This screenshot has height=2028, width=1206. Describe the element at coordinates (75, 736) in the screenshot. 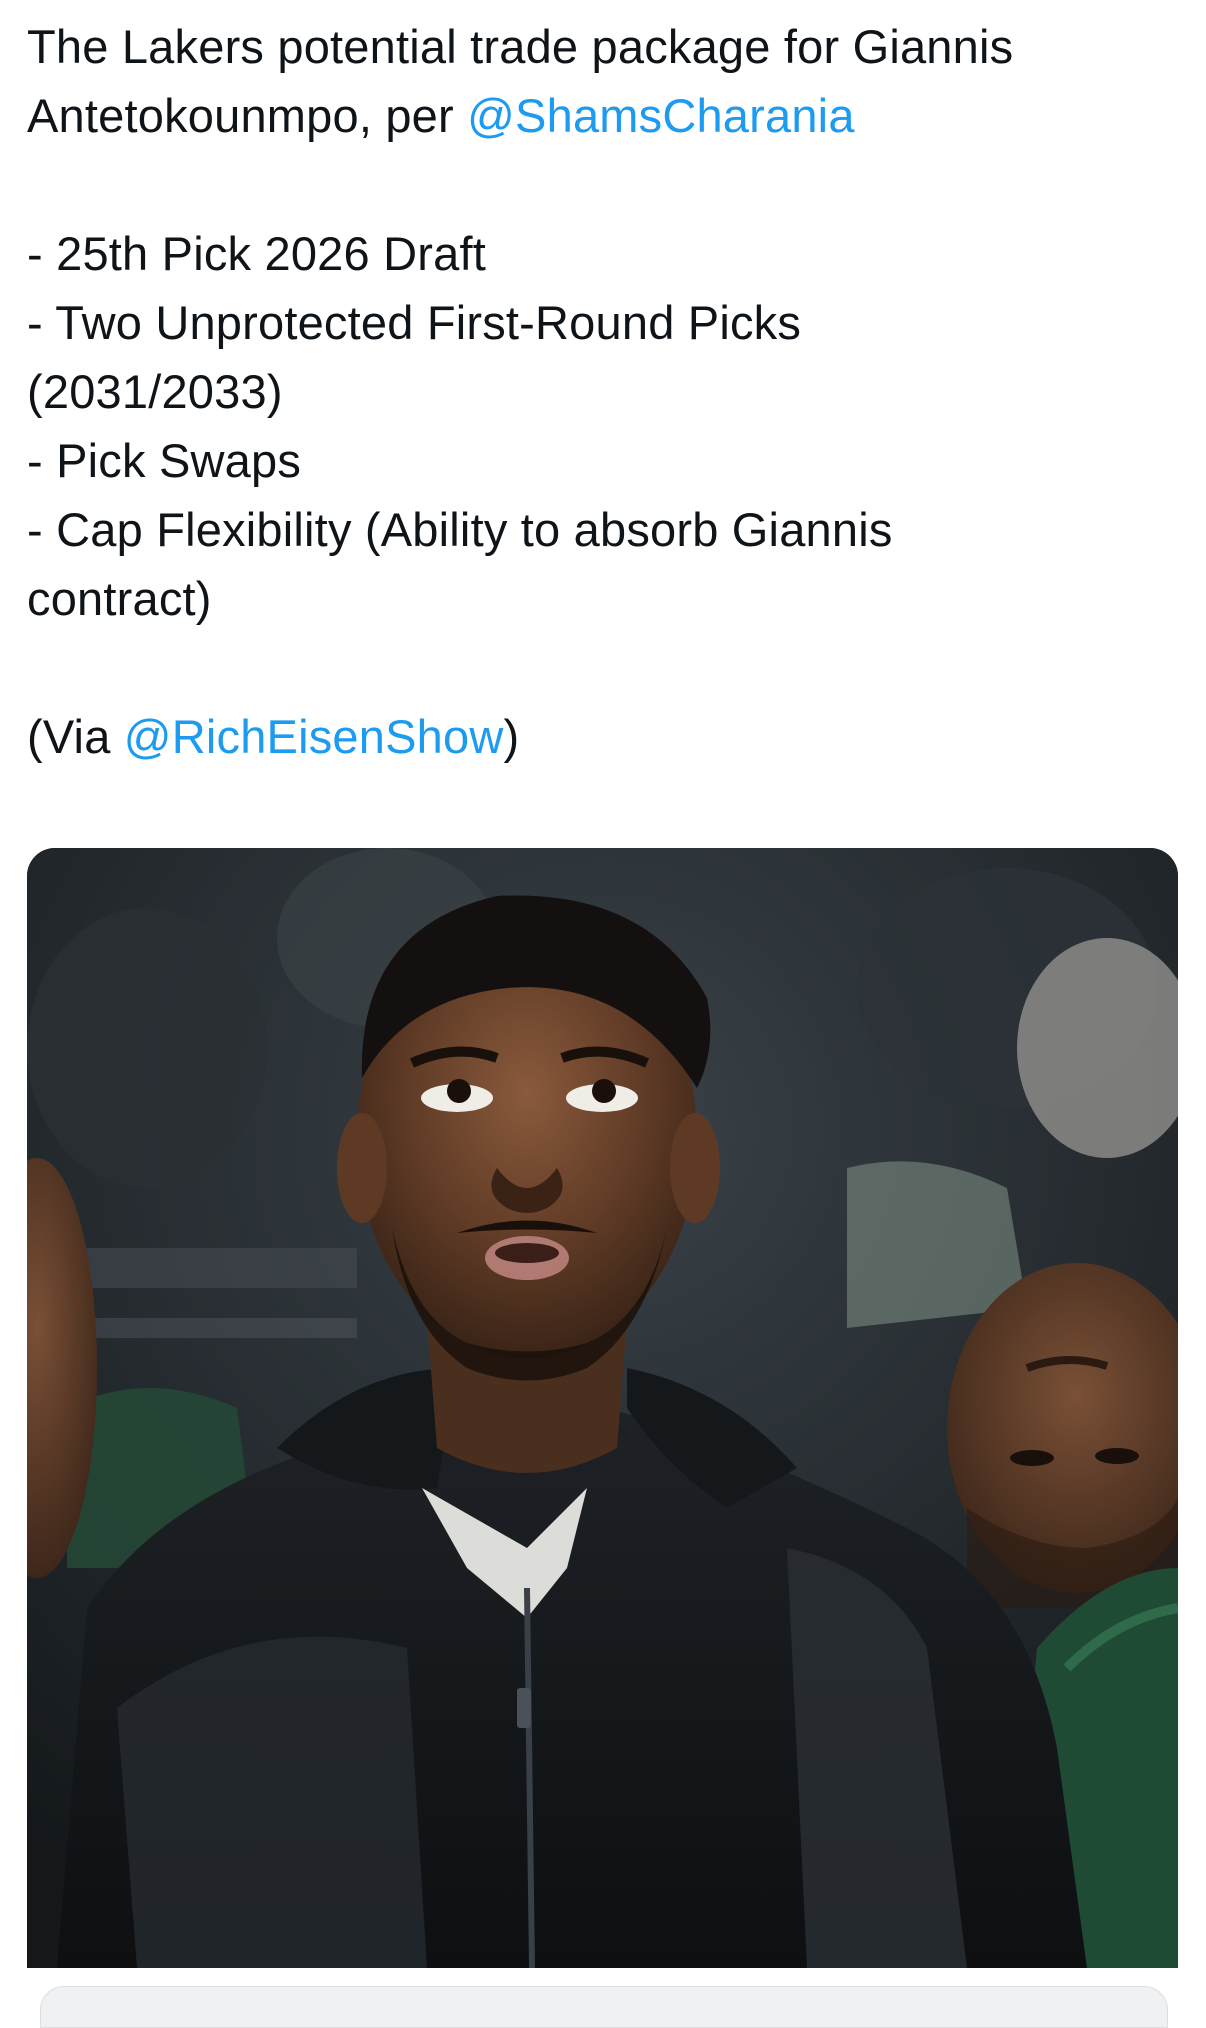

I see `via-prefix: (Via` at that location.